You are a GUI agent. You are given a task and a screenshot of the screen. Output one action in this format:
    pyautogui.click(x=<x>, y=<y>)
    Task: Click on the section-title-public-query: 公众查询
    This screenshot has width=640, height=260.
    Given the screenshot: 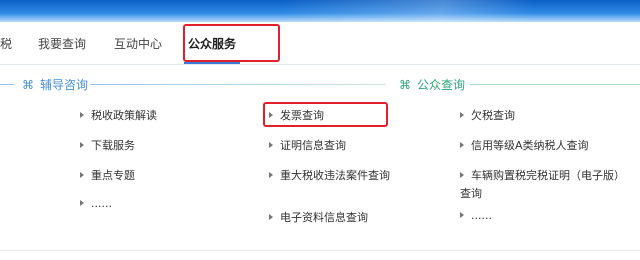 What is the action you would take?
    pyautogui.click(x=441, y=85)
    